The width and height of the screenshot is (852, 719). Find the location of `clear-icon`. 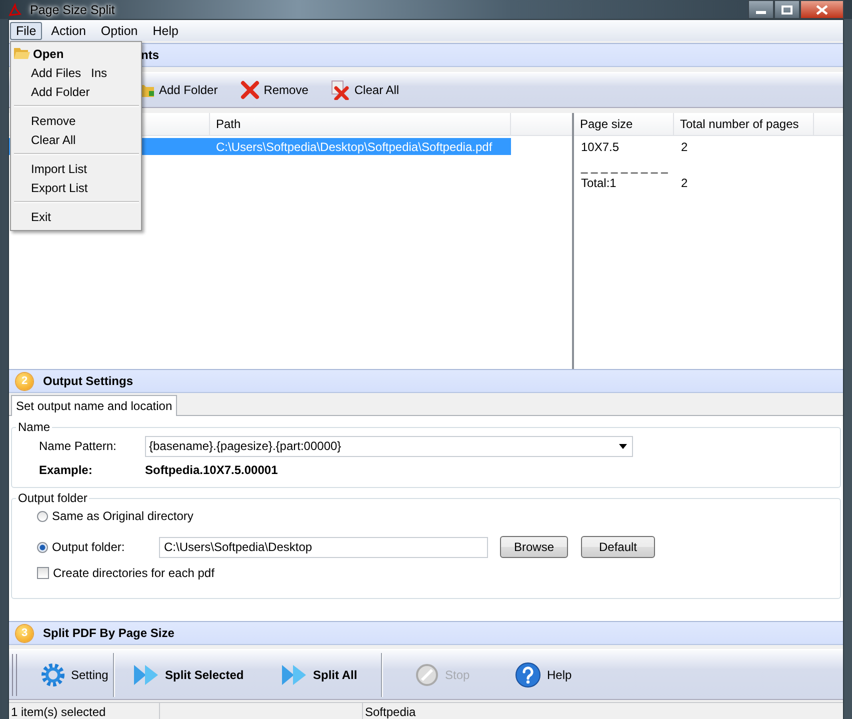

clear-icon is located at coordinates (340, 90).